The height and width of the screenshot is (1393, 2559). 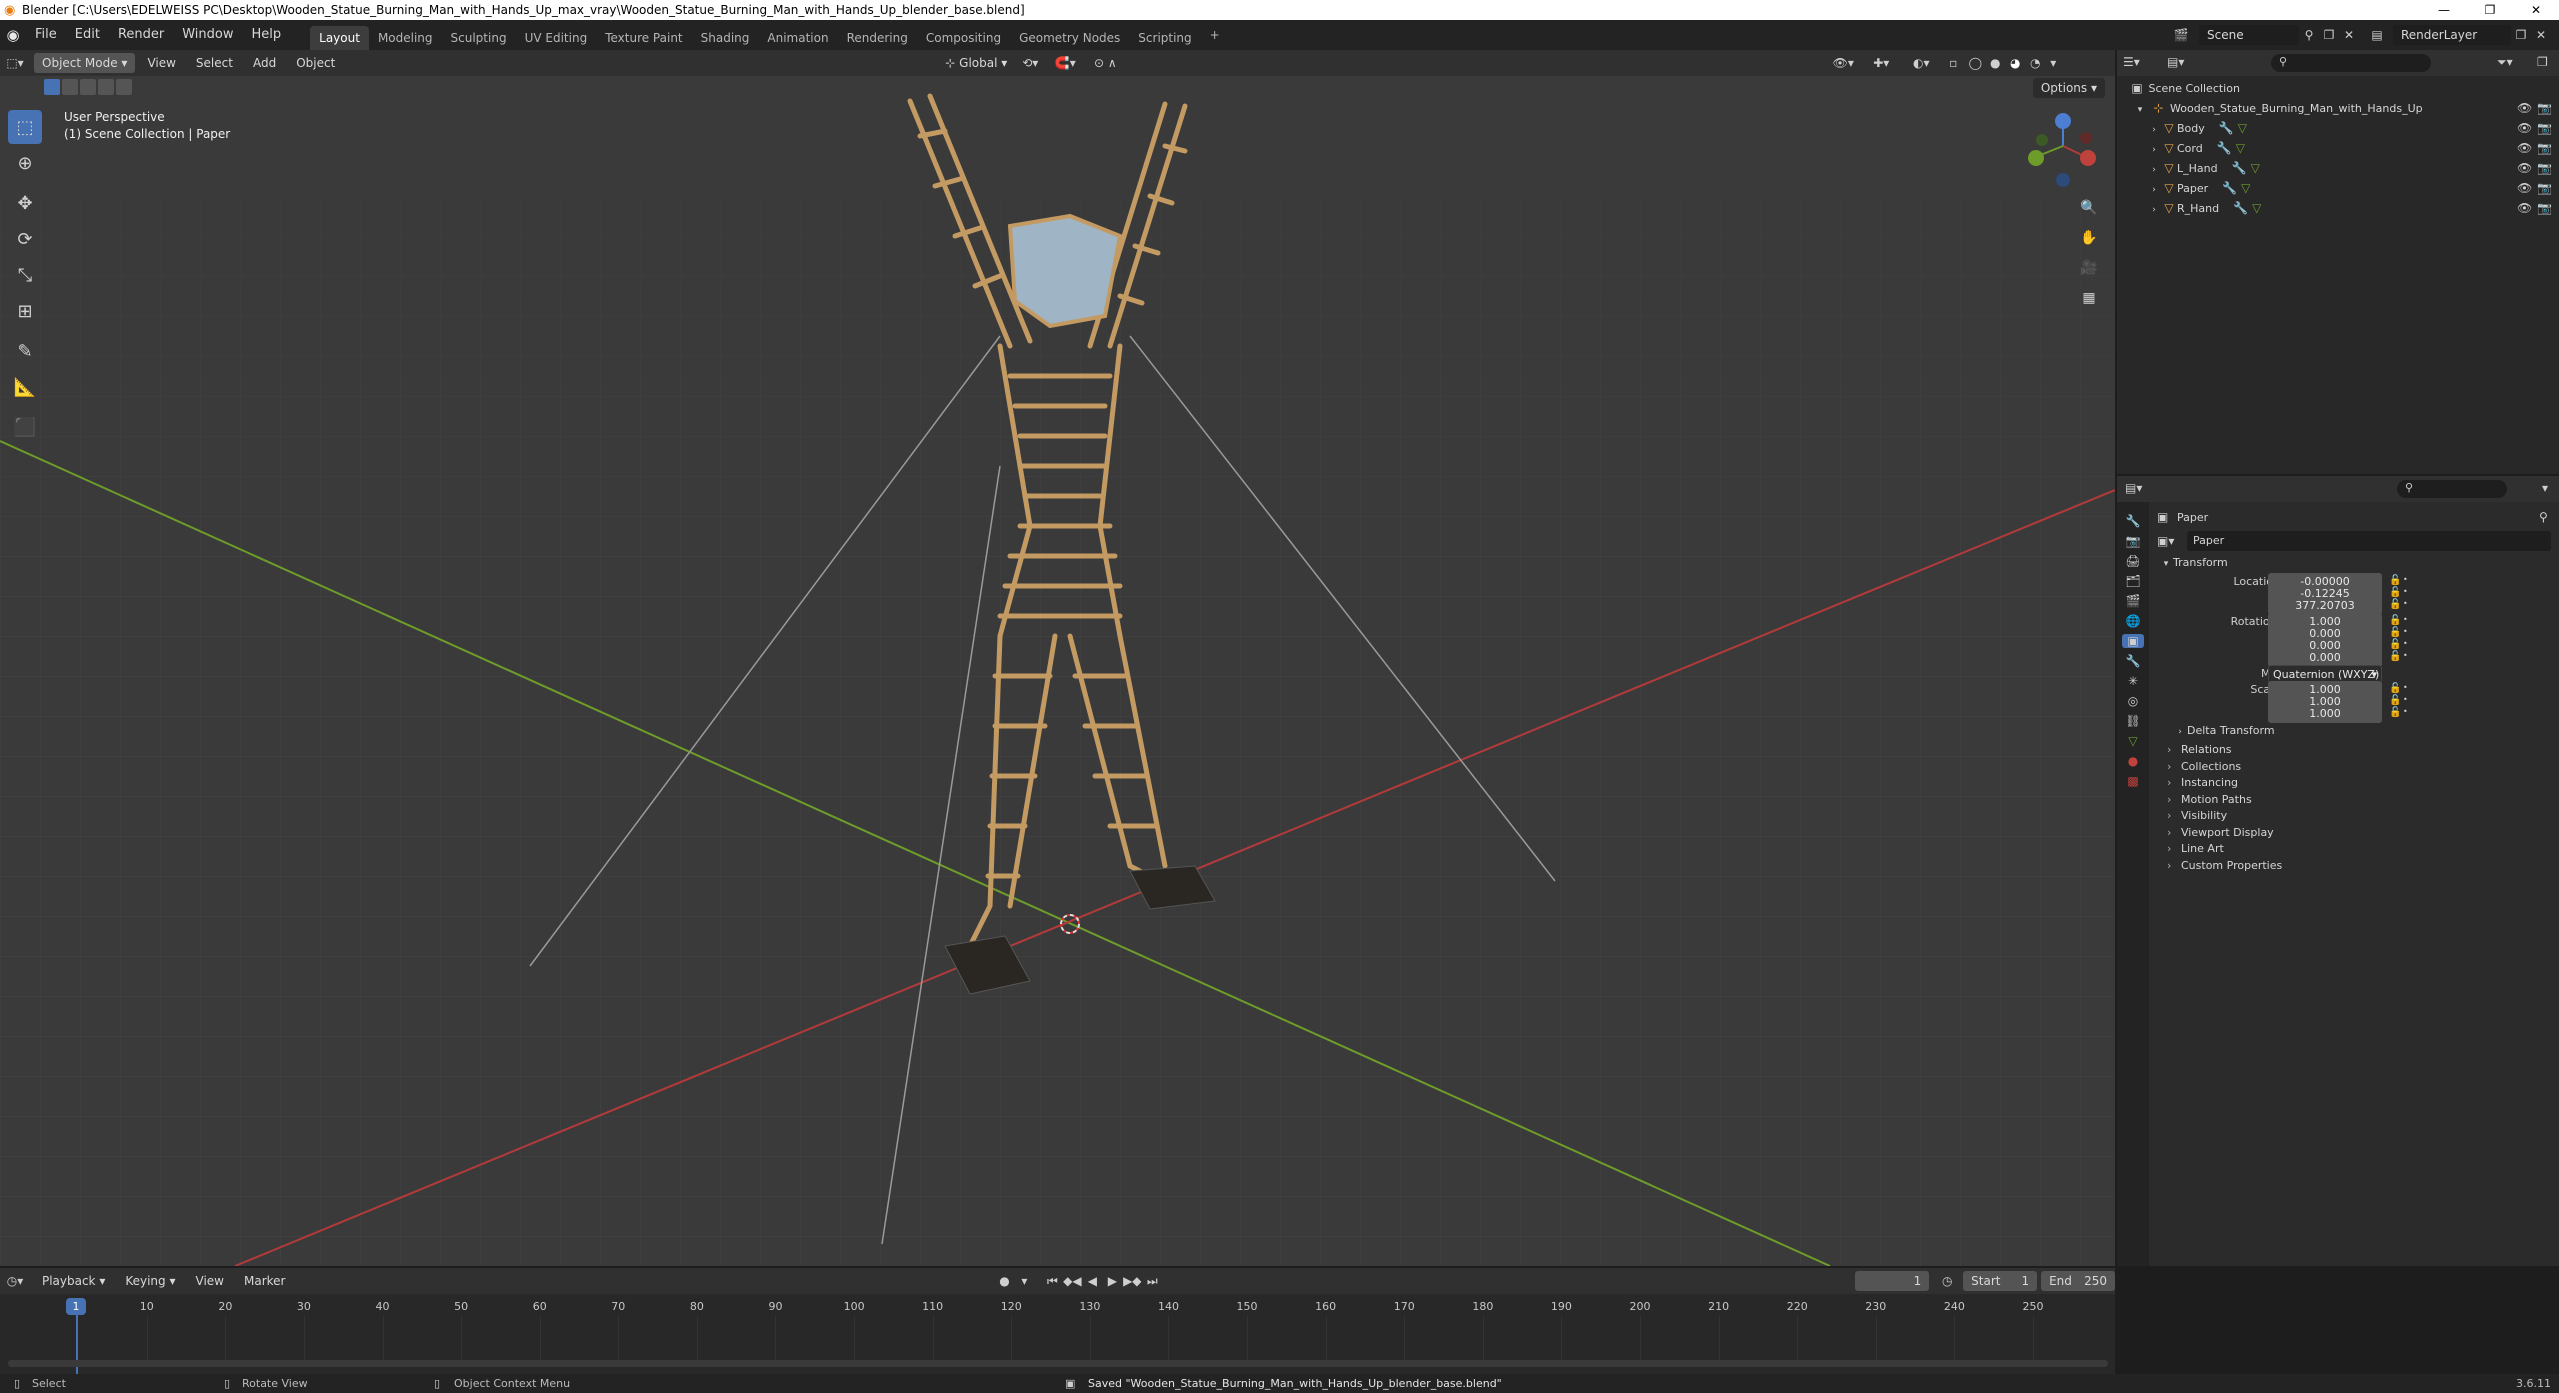 What do you see at coordinates (976, 63) in the screenshot?
I see `transform-orientation-dropdown: ⊹ Global ▾` at bounding box center [976, 63].